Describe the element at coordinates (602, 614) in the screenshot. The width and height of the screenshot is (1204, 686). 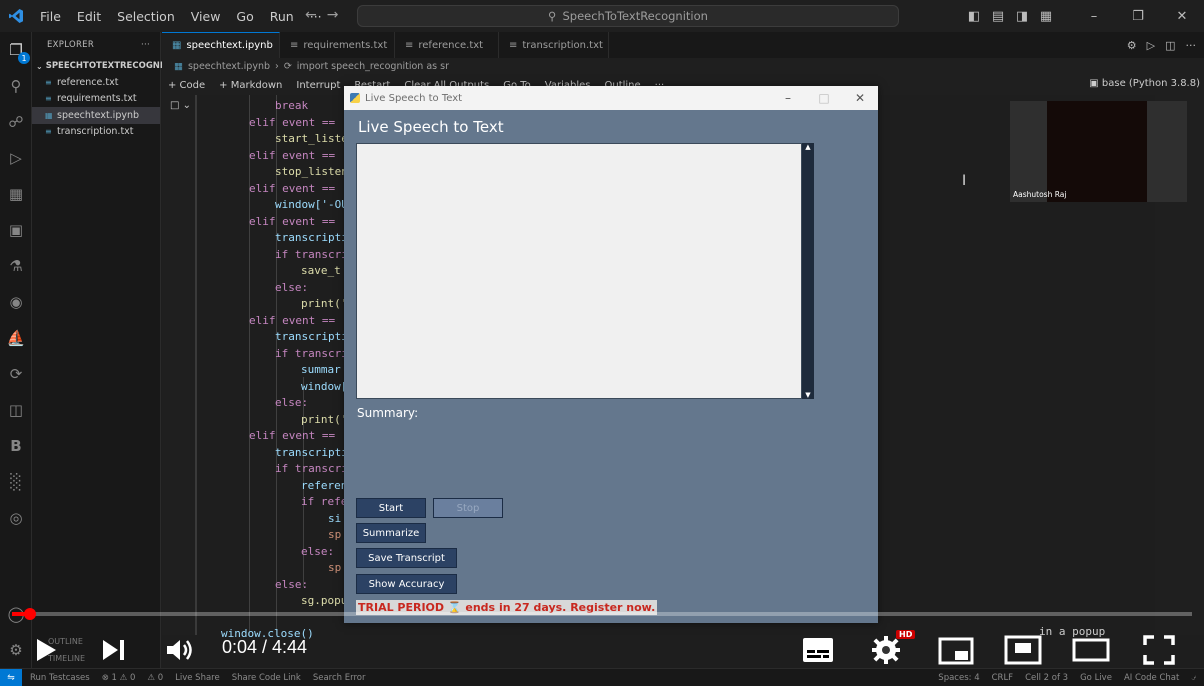
I see `video-progress-track` at that location.